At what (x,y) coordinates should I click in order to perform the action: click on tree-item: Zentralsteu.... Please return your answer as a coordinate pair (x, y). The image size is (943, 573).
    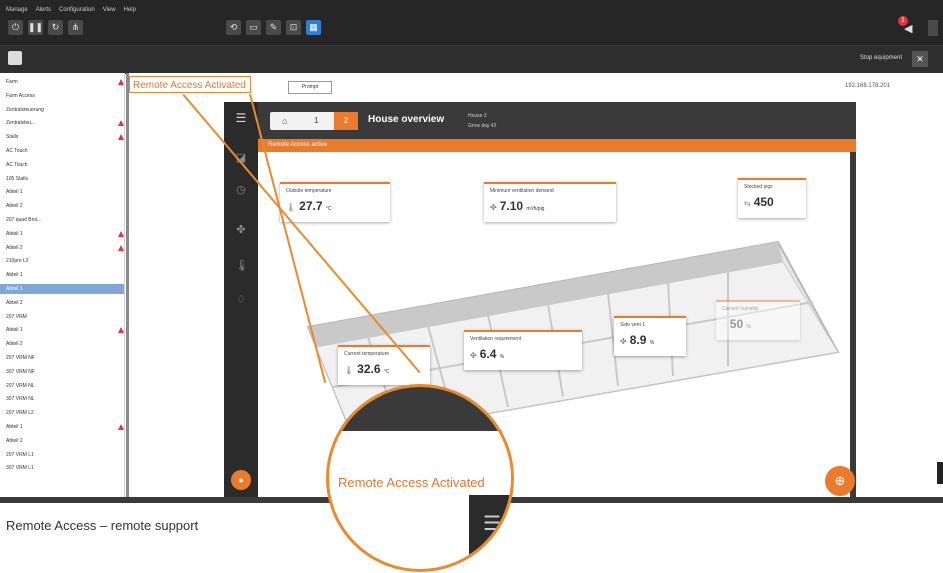
    Looking at the image, I should click on (62, 123).